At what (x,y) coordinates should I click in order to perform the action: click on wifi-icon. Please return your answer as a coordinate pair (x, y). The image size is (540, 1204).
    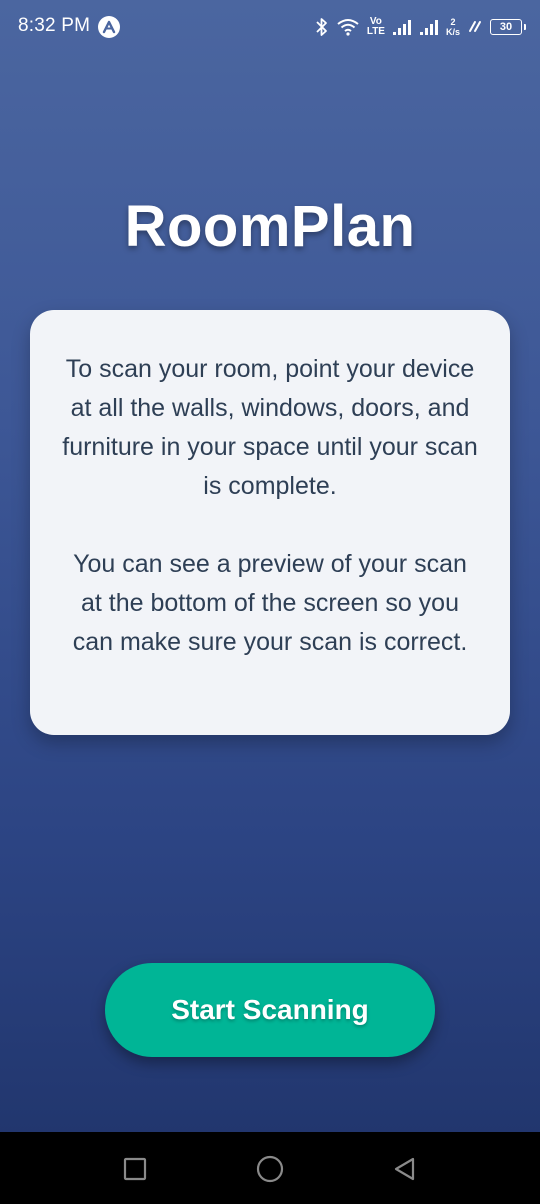
    Looking at the image, I should click on (348, 27).